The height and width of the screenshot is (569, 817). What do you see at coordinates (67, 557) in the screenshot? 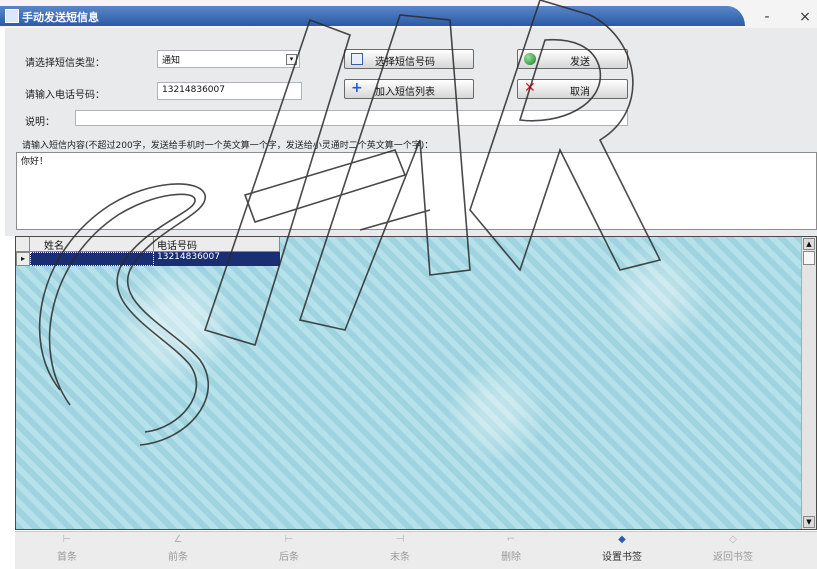
I see `nav-first-label: 首条` at bounding box center [67, 557].